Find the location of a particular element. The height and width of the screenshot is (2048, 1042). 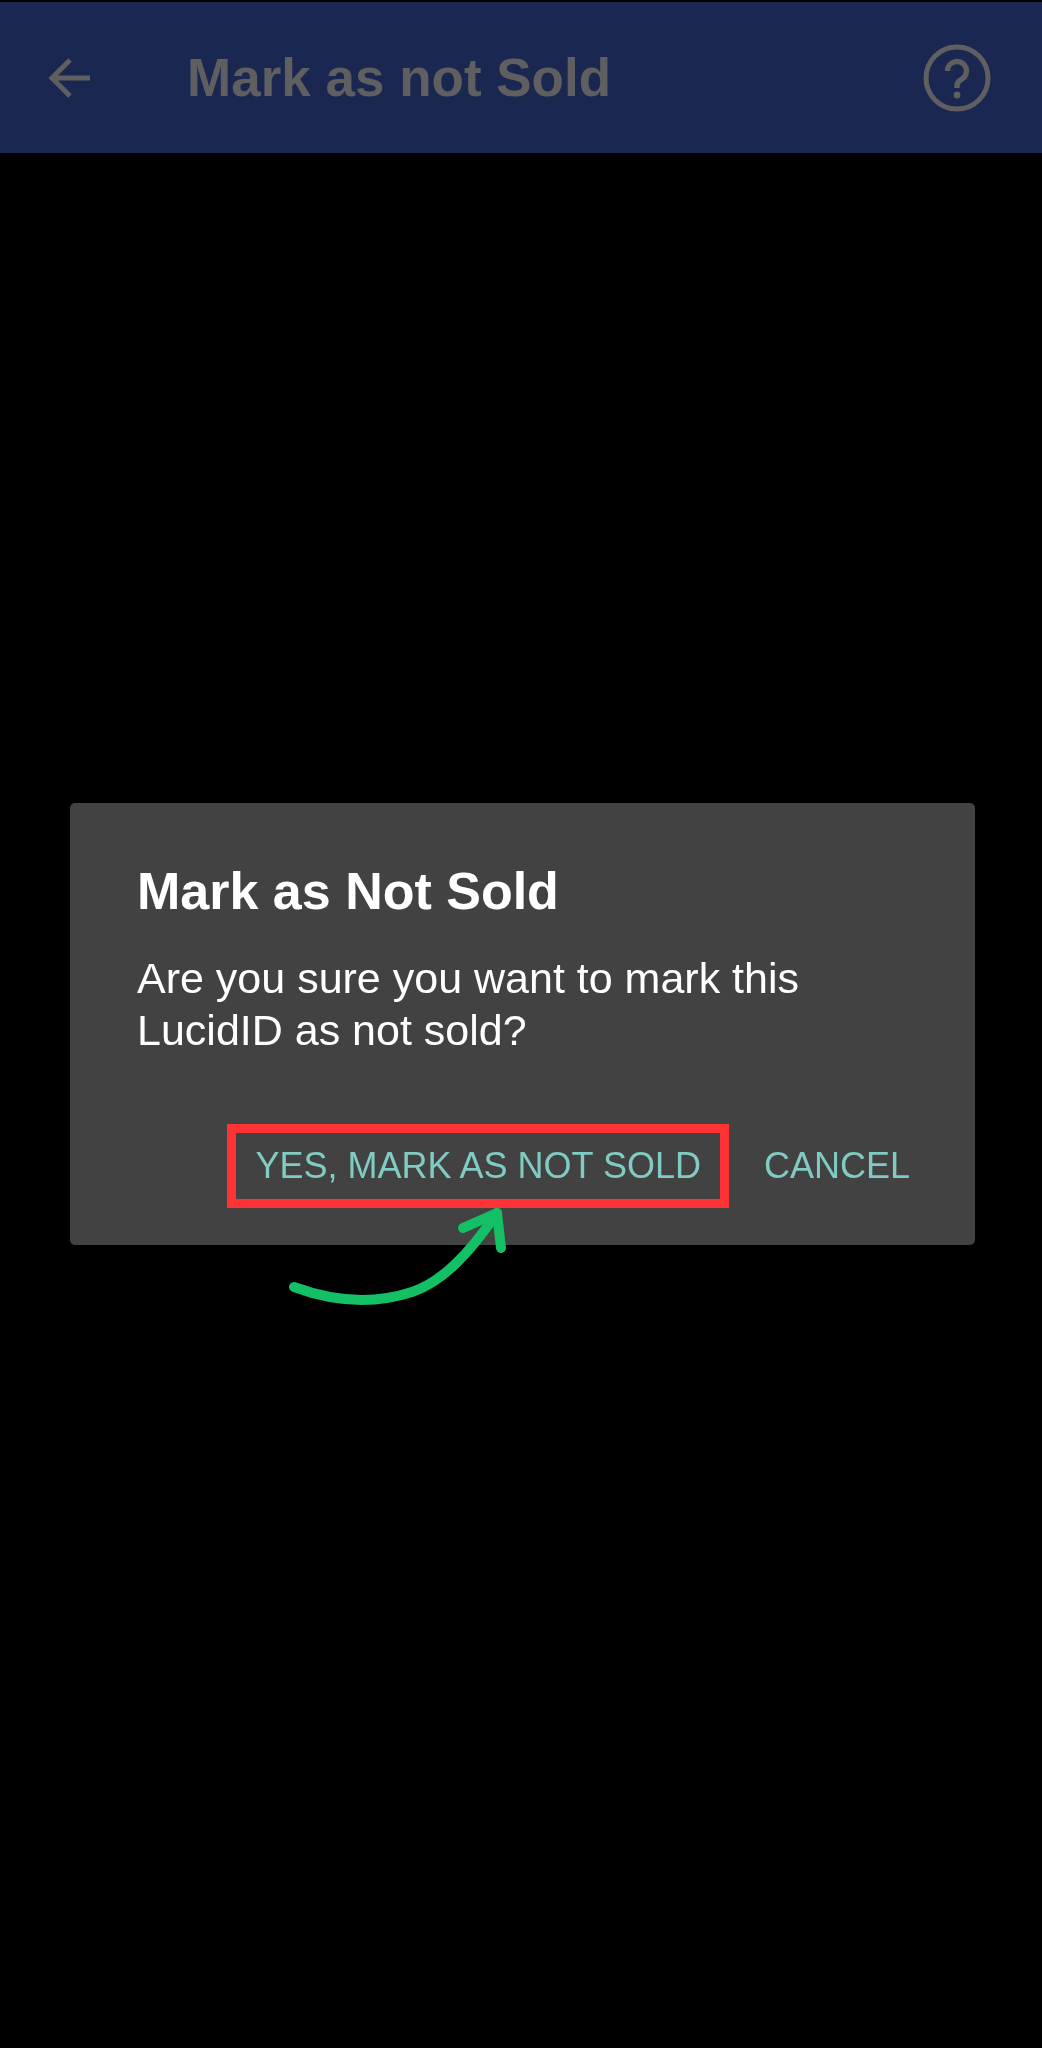

help-icon is located at coordinates (957, 77).